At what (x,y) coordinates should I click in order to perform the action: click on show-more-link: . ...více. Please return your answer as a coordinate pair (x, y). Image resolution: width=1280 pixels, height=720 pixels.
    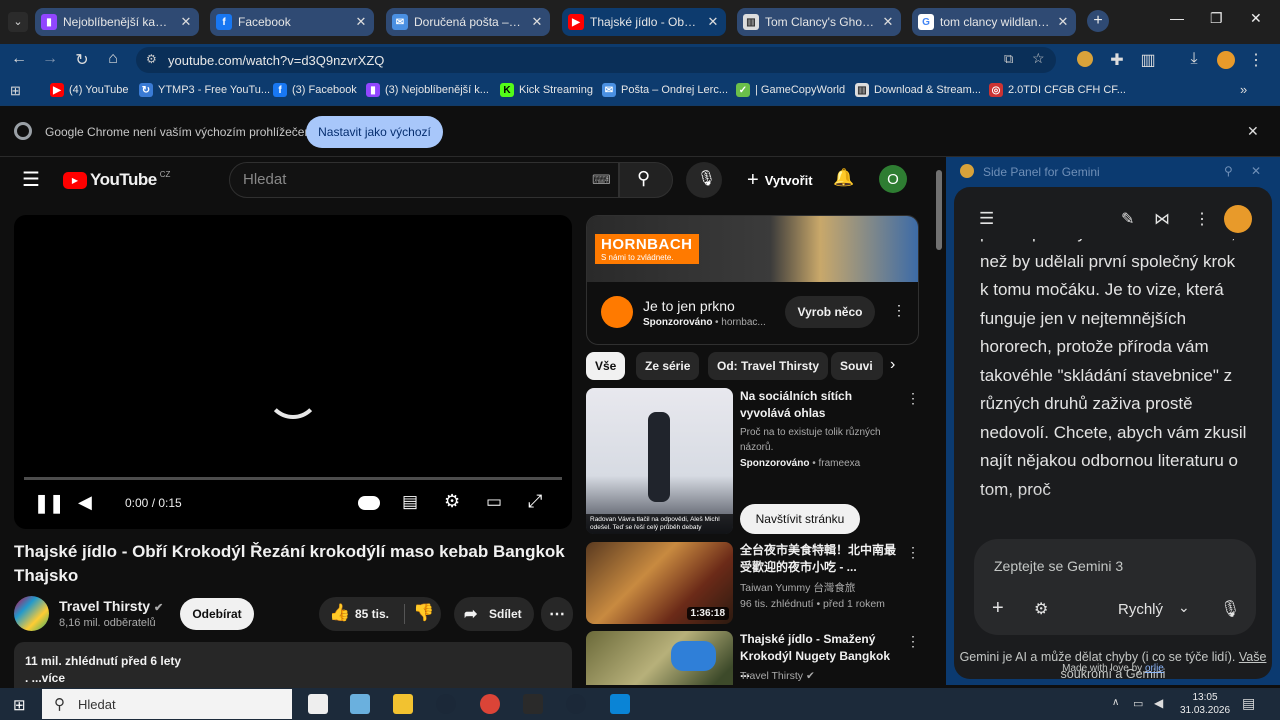
    Looking at the image, I should click on (293, 678).